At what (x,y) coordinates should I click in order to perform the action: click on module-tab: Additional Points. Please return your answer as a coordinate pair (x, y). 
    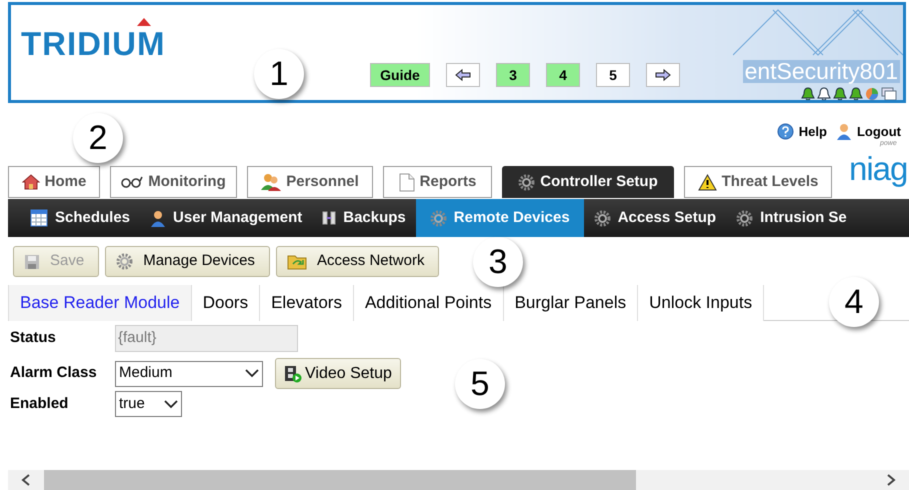
    Looking at the image, I should click on (429, 303).